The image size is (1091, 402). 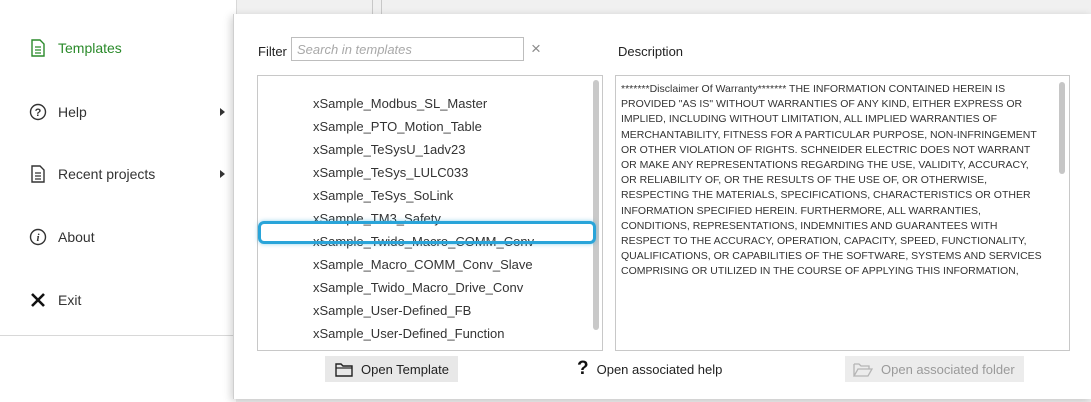 I want to click on menu-item-recent-projects: Recent projects, so click(x=91, y=174).